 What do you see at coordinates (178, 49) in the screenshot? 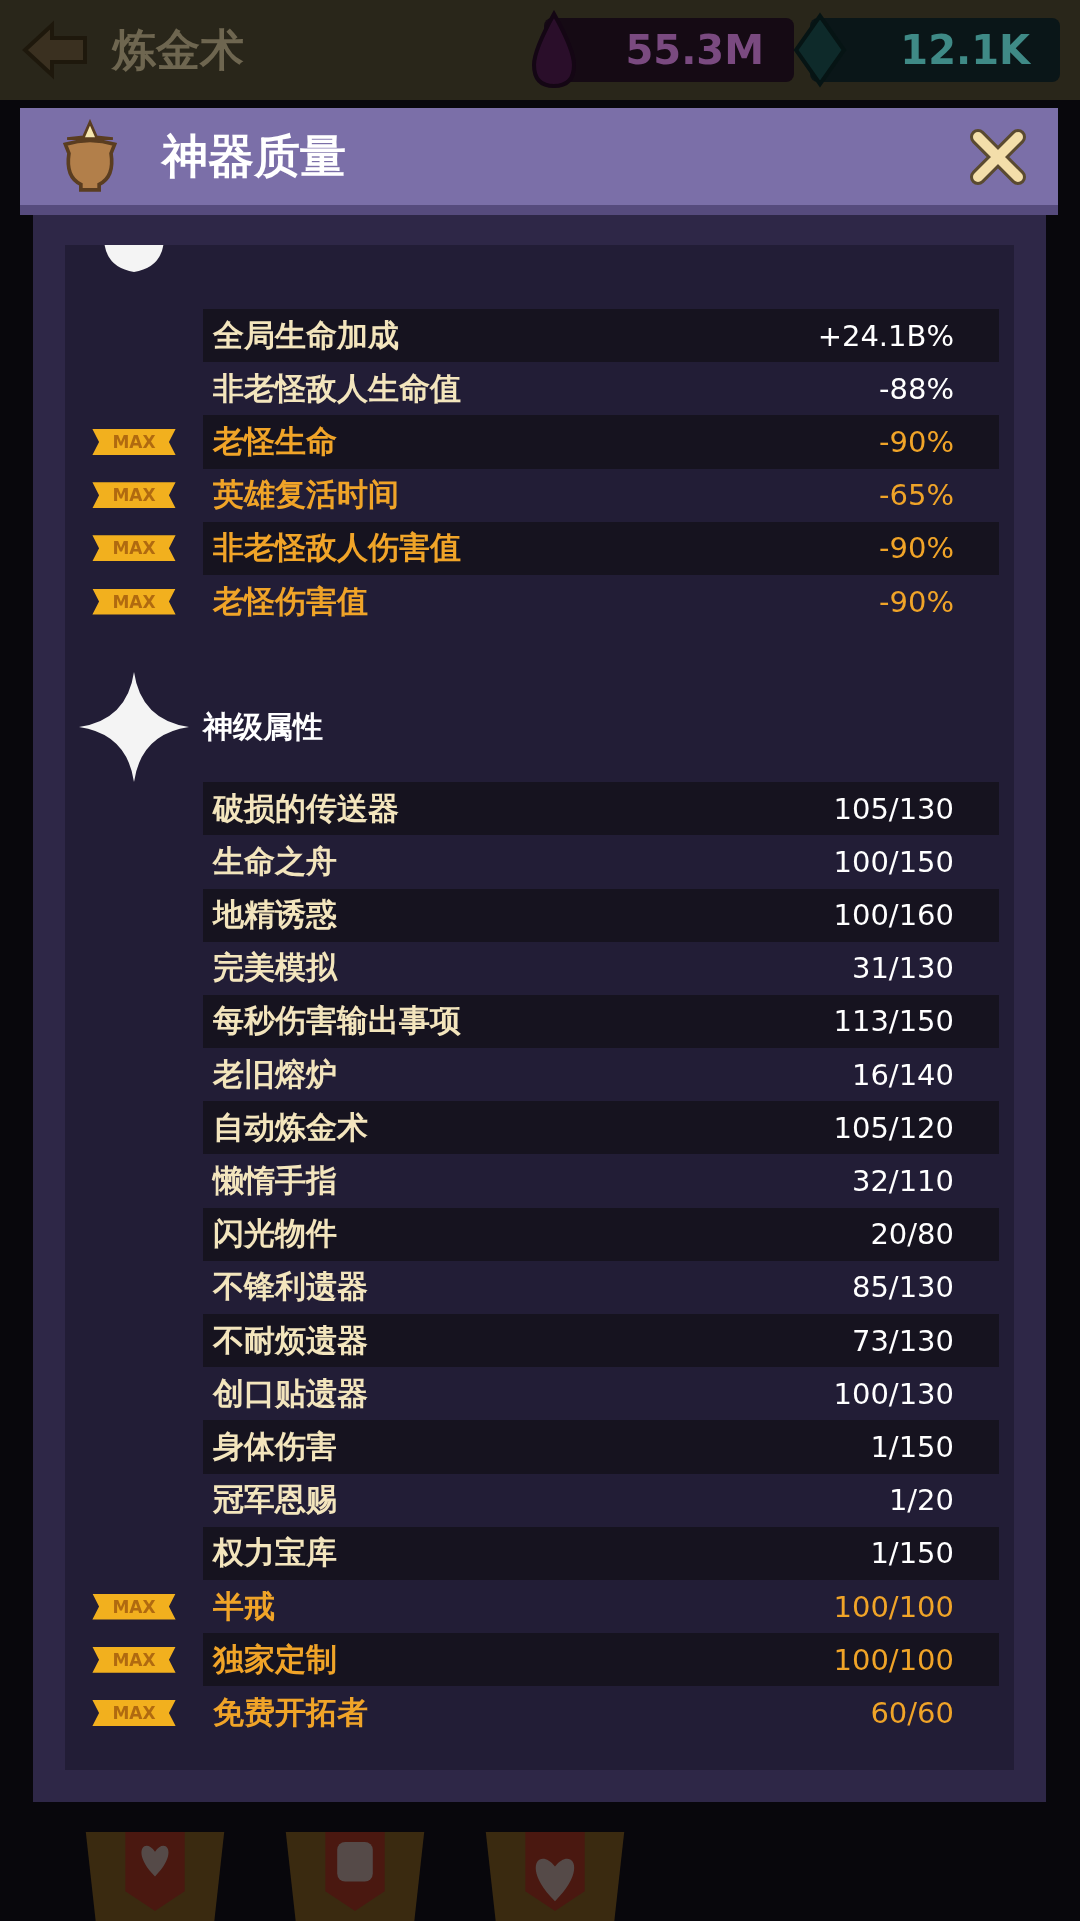
I see `screen-title: 炼金术` at bounding box center [178, 49].